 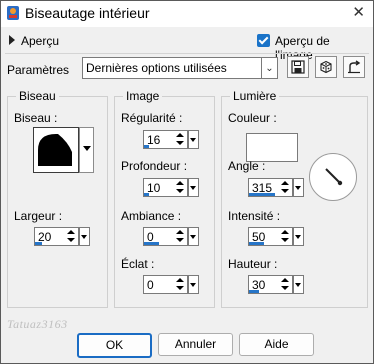 What do you see at coordinates (276, 344) in the screenshot?
I see `help-button: Aide` at bounding box center [276, 344].